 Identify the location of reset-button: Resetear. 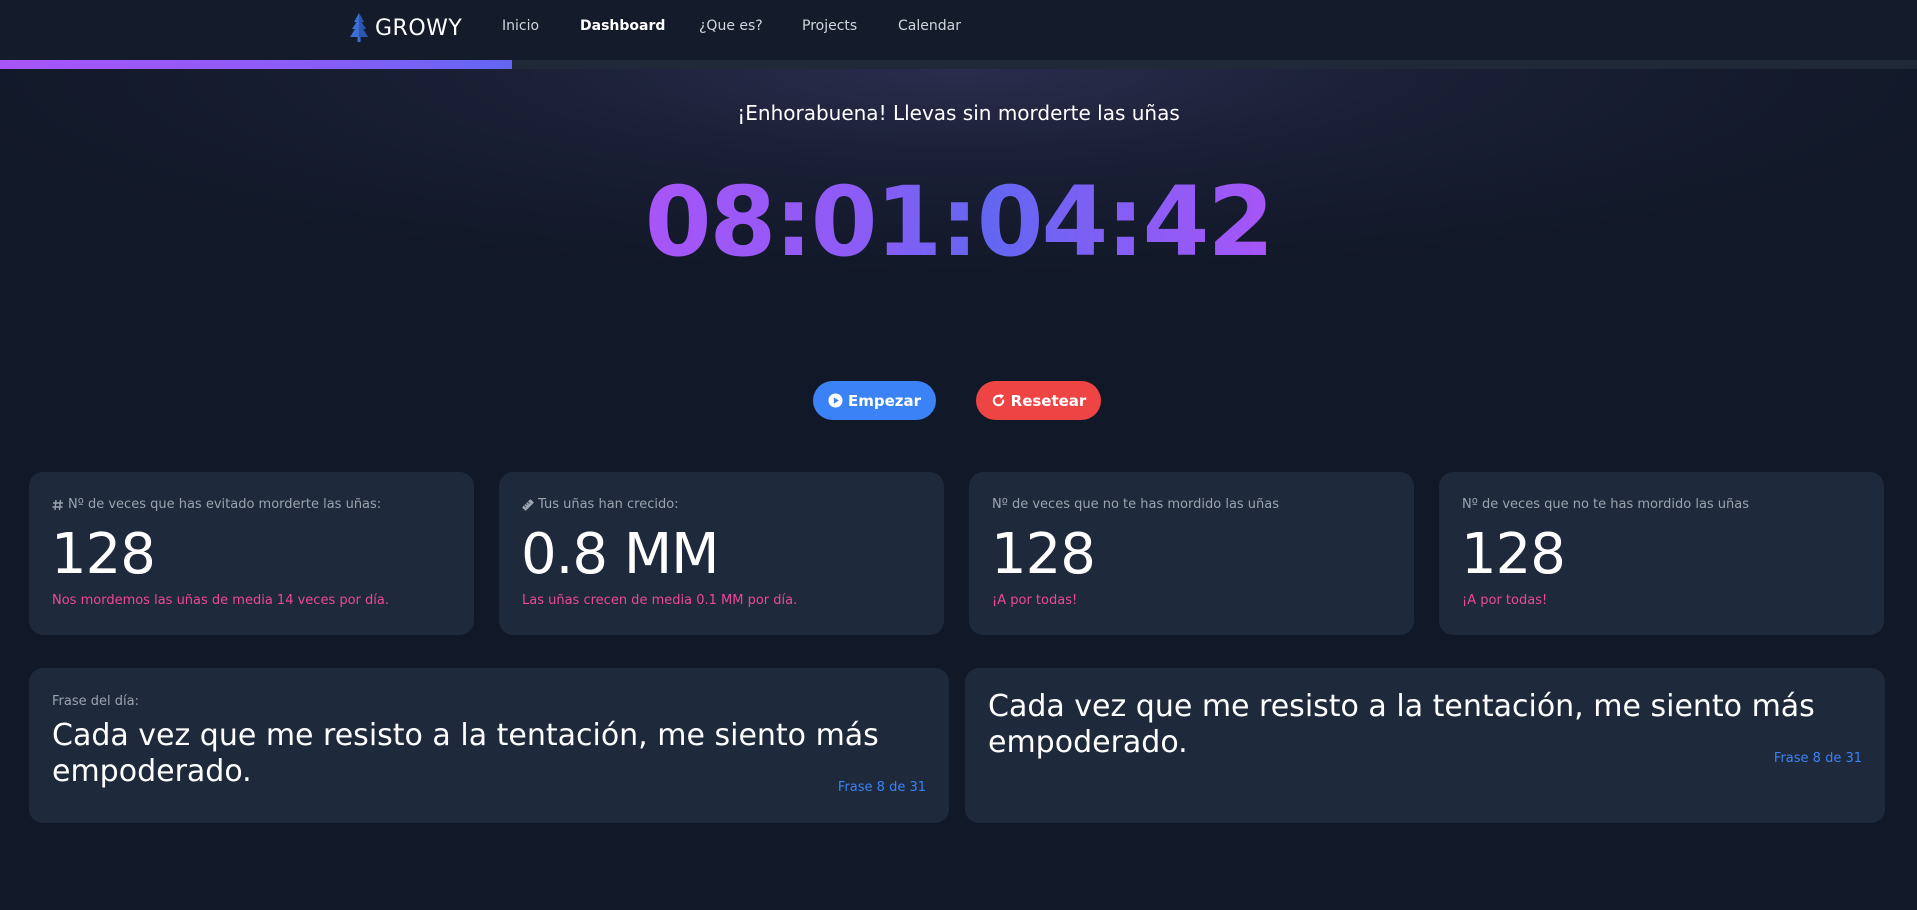
(1038, 400).